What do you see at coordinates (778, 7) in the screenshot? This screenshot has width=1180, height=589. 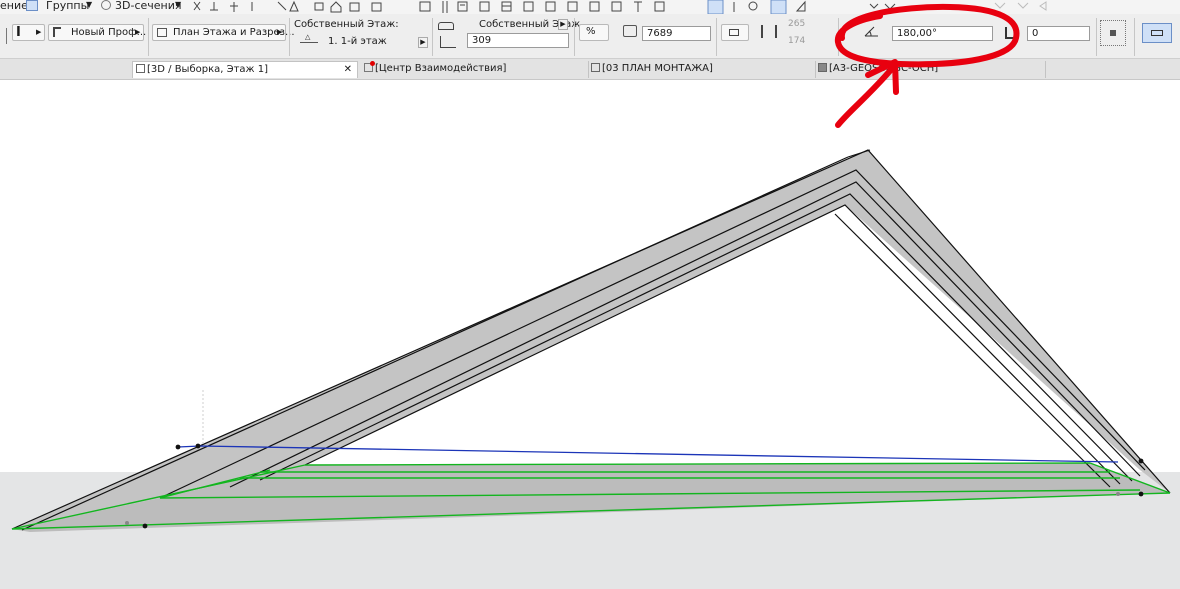 I see `active-grid-highlight` at bounding box center [778, 7].